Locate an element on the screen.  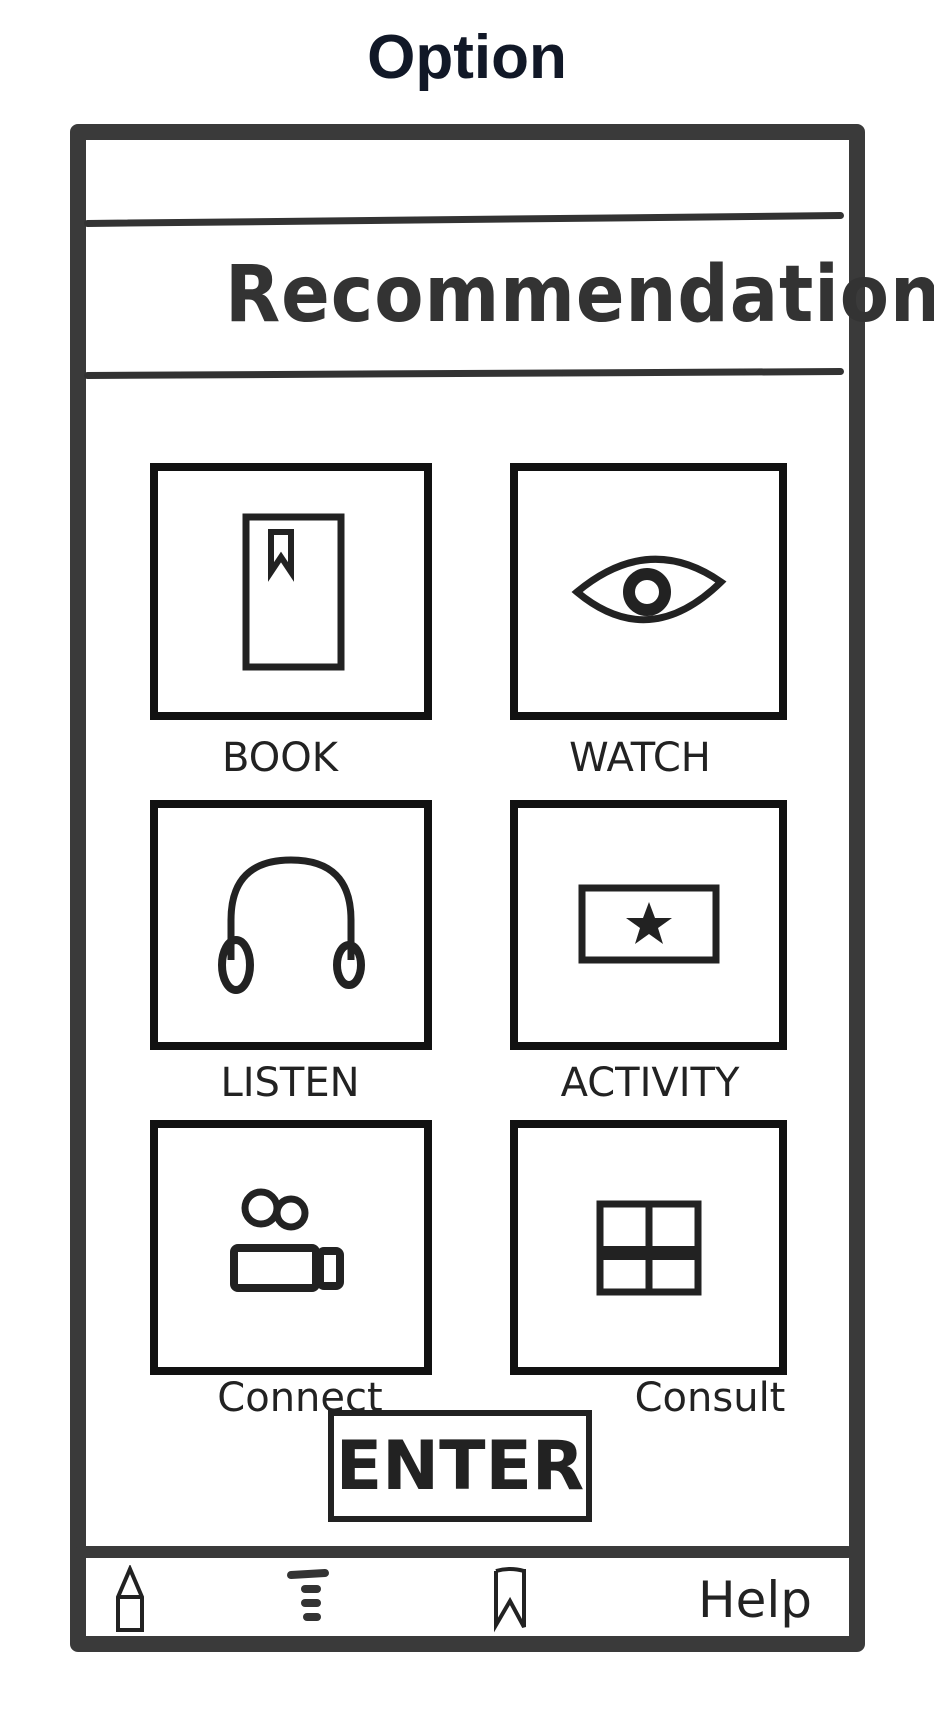
book-label: BOOK is located at coordinates (280, 758).